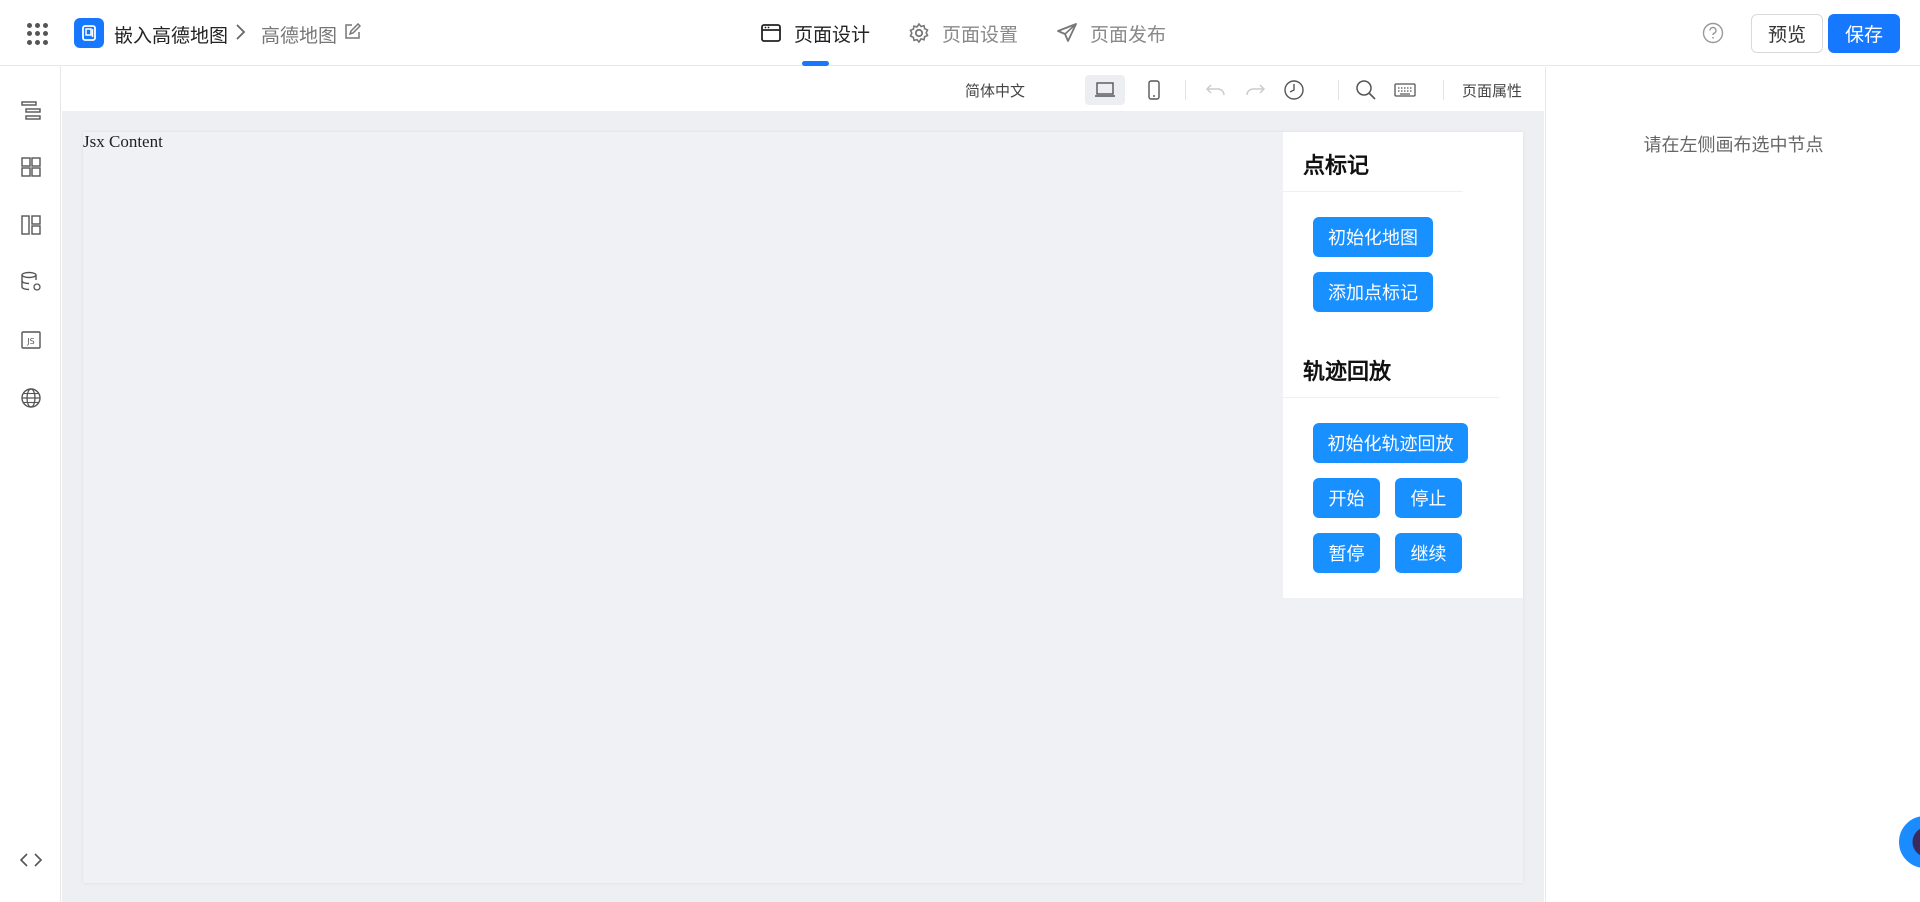 Image resolution: width=1920 pixels, height=902 pixels. I want to click on start-button: 开始, so click(1346, 498).